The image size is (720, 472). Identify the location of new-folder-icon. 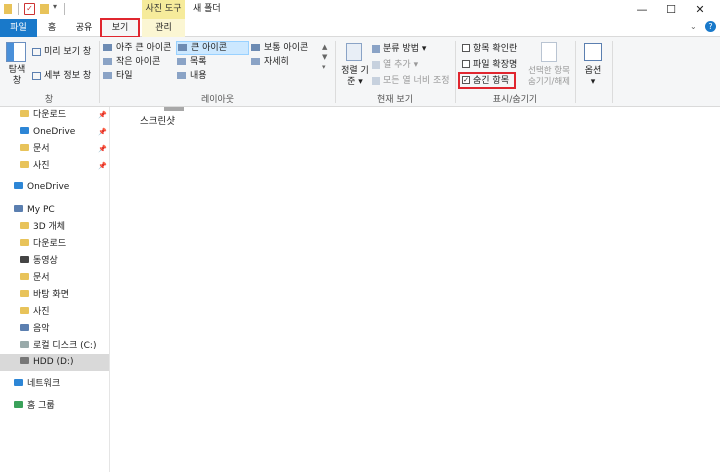
(44, 9).